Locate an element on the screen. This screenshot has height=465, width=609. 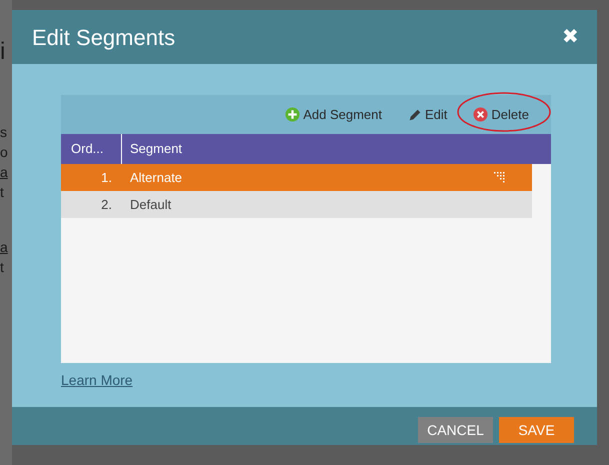
page-text: s is located at coordinates (3, 132).